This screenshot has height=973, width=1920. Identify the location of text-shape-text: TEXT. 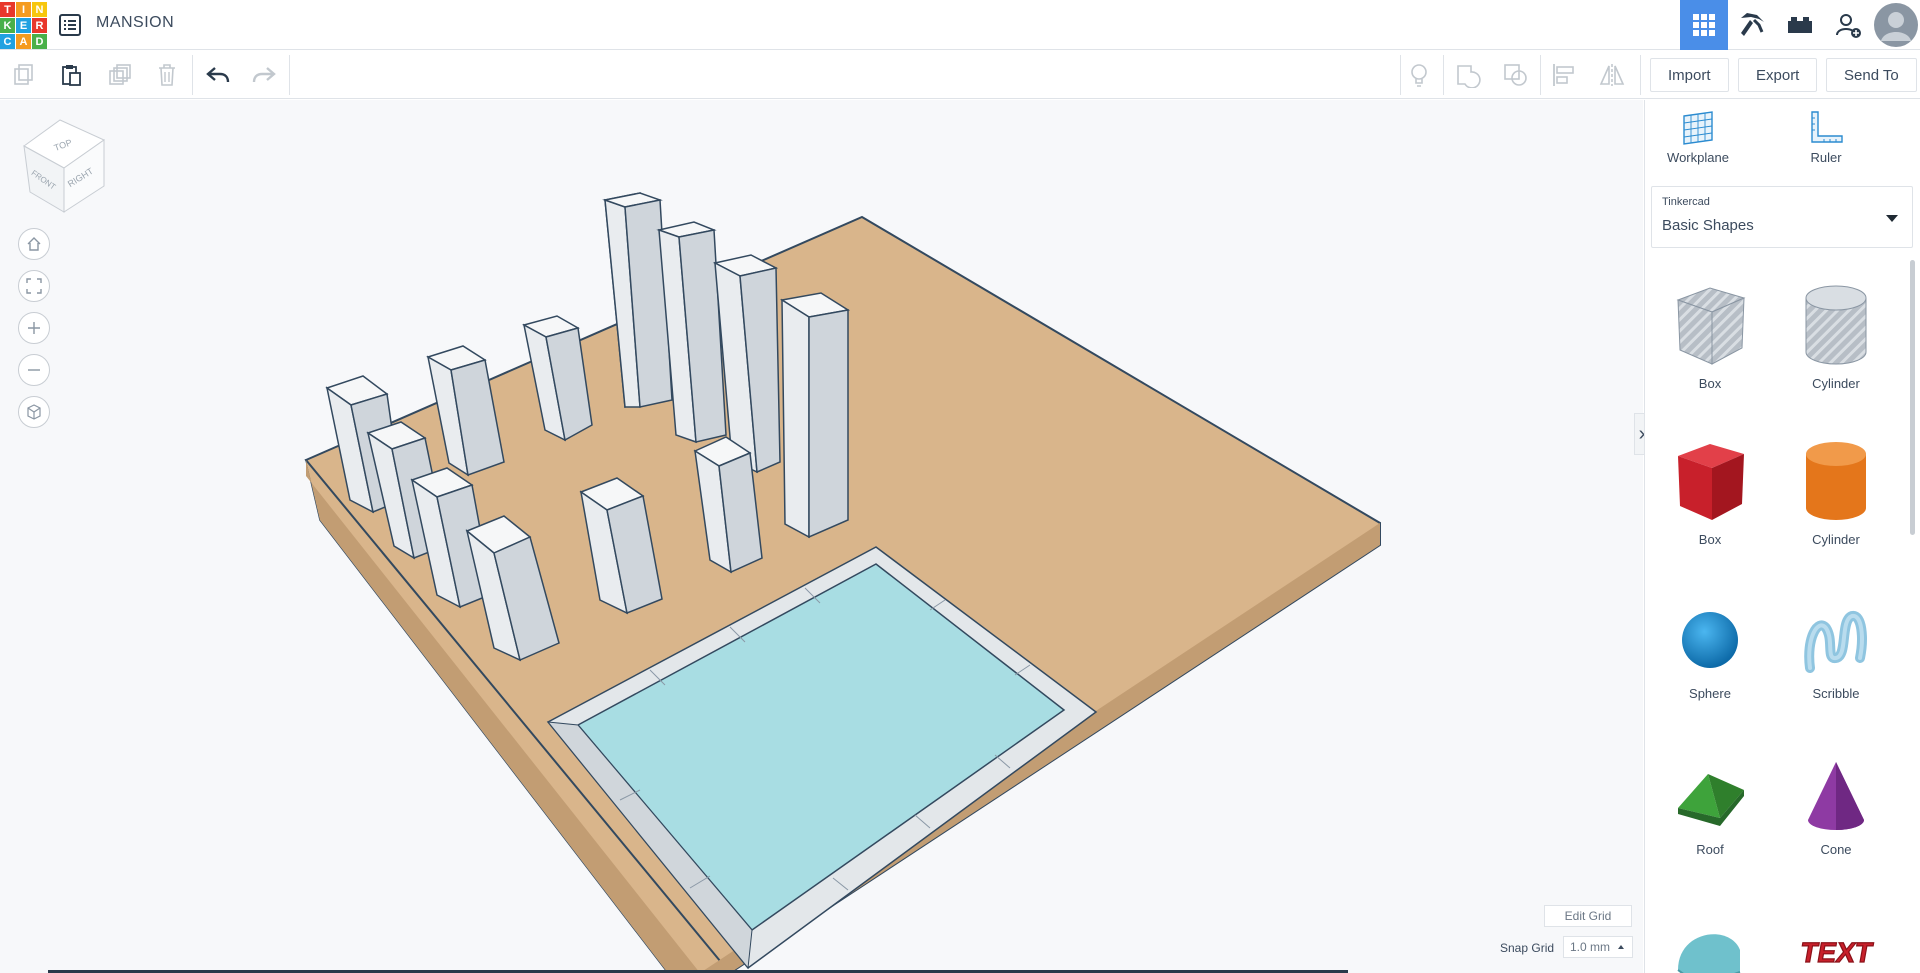
(1836, 952).